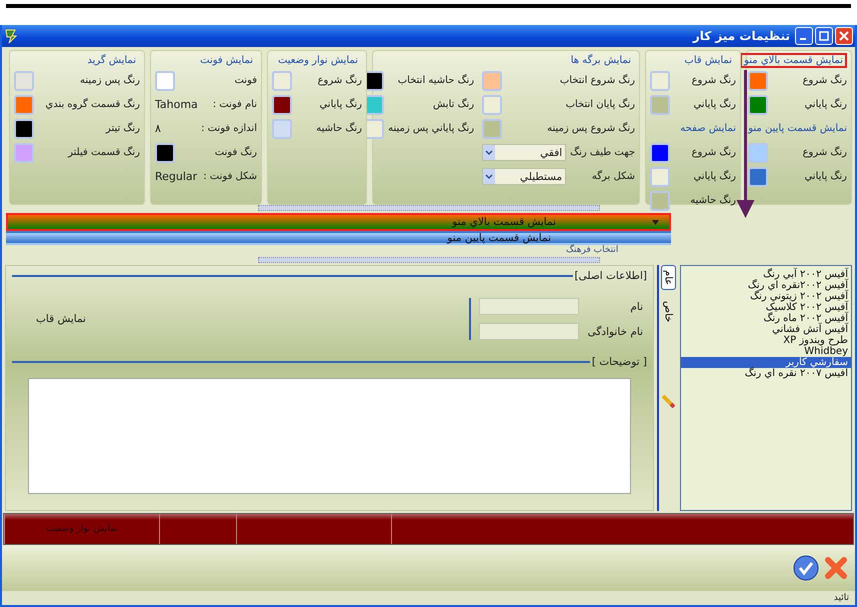  What do you see at coordinates (176, 104) in the screenshot?
I see `setting-value: Tahoma` at bounding box center [176, 104].